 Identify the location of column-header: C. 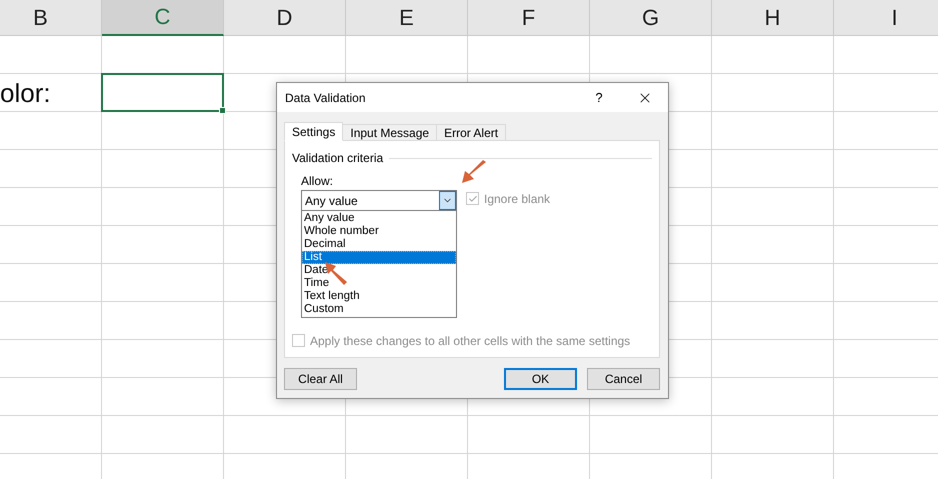
(163, 18).